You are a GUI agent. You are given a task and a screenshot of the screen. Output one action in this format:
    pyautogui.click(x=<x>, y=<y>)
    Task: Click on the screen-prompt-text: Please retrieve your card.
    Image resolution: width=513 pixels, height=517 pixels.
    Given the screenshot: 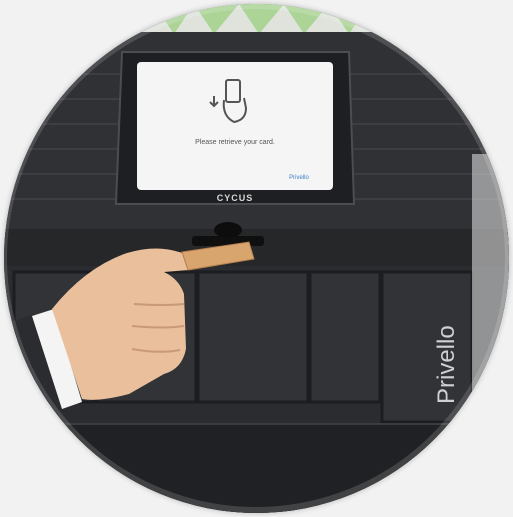 What is the action you would take?
    pyautogui.click(x=235, y=142)
    